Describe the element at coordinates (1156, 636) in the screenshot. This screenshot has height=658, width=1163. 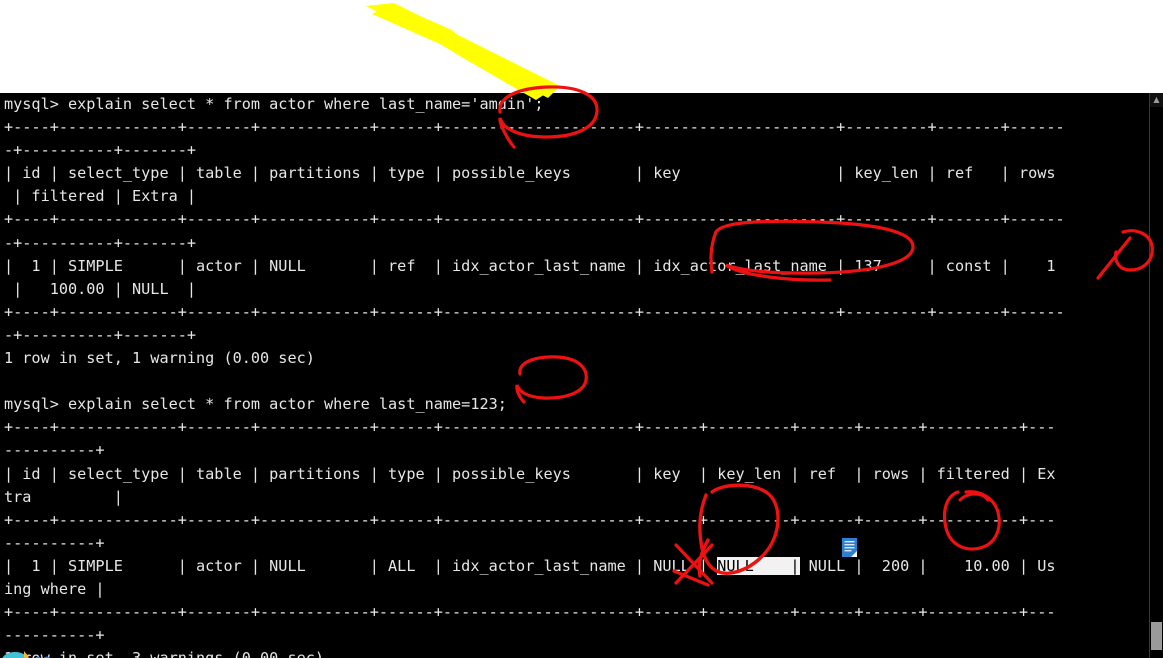
I see `scrollbar-thumb` at that location.